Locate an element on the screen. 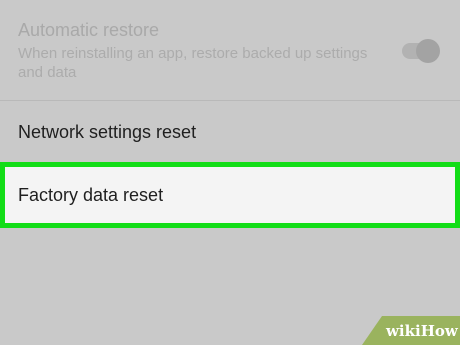  wikihow-logo-text: wikiHow is located at coordinates (422, 331).